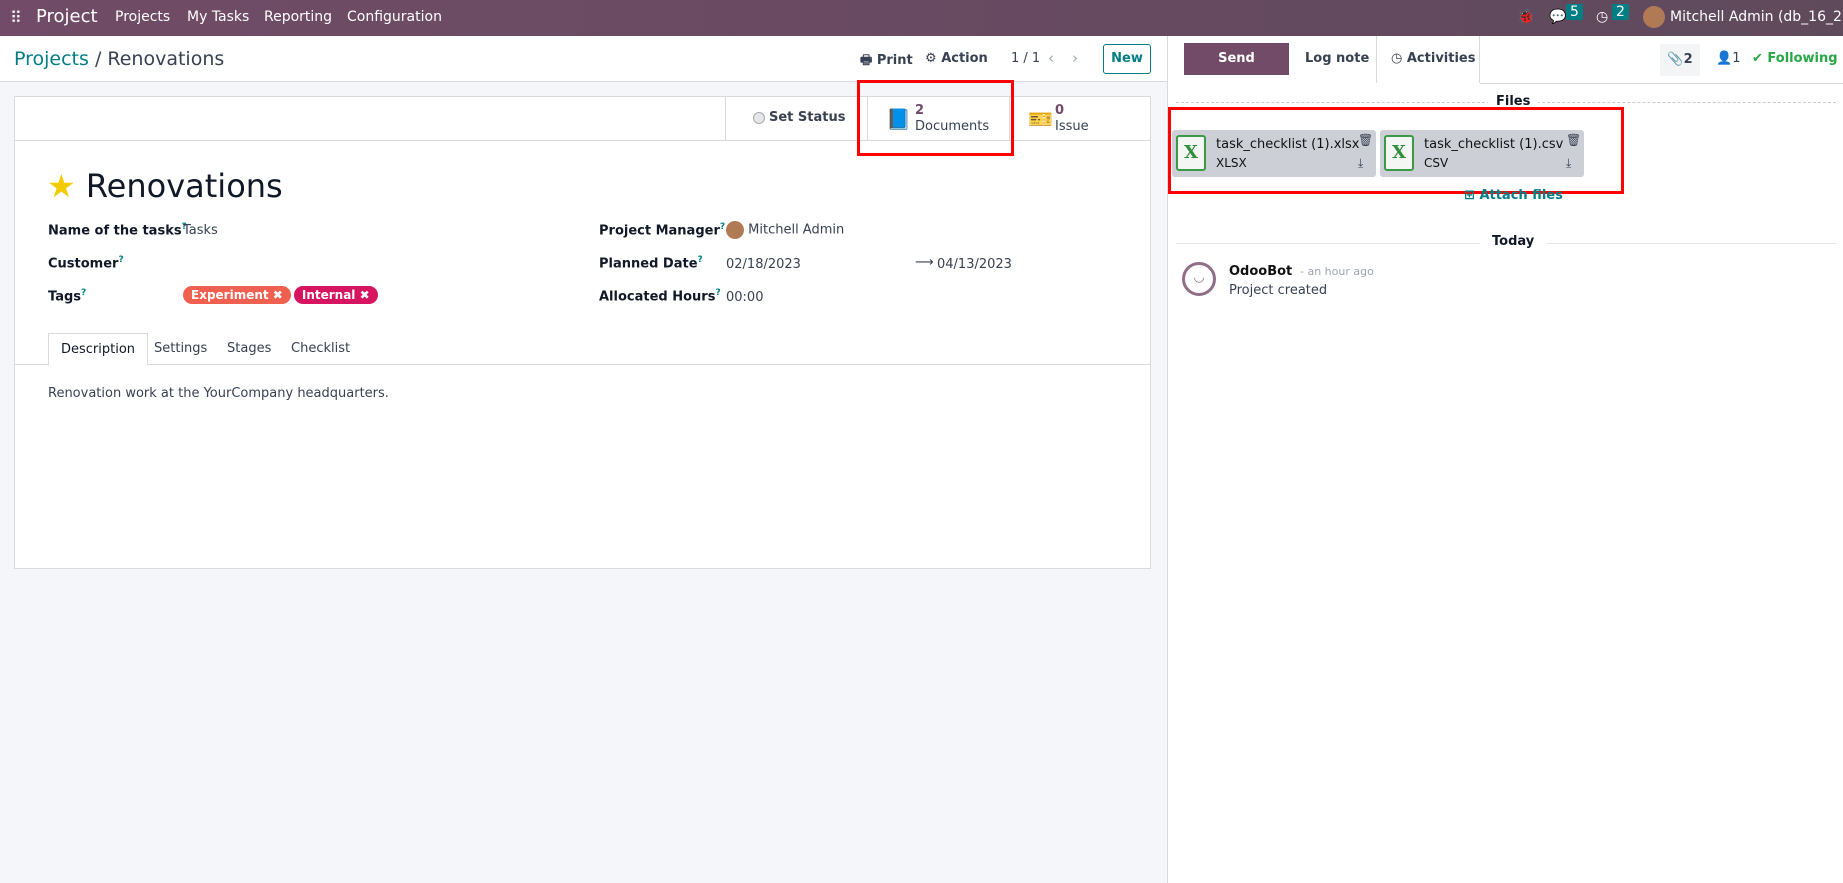  What do you see at coordinates (1127, 59) in the screenshot?
I see `new-button: New` at bounding box center [1127, 59].